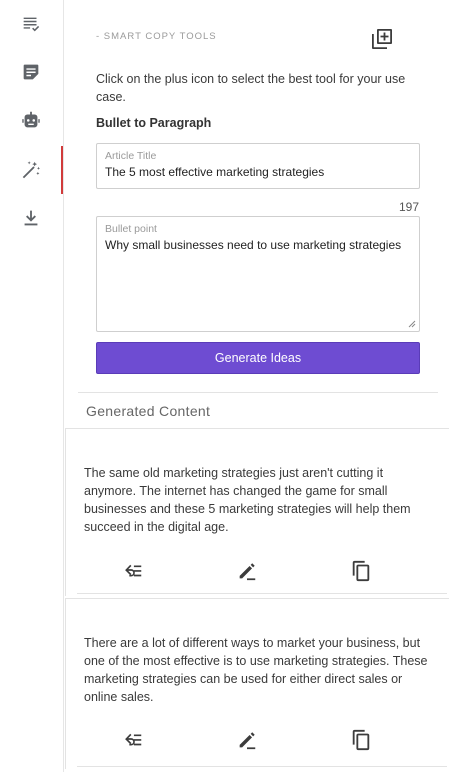  I want to click on sidebar-item-download, so click(31, 218).